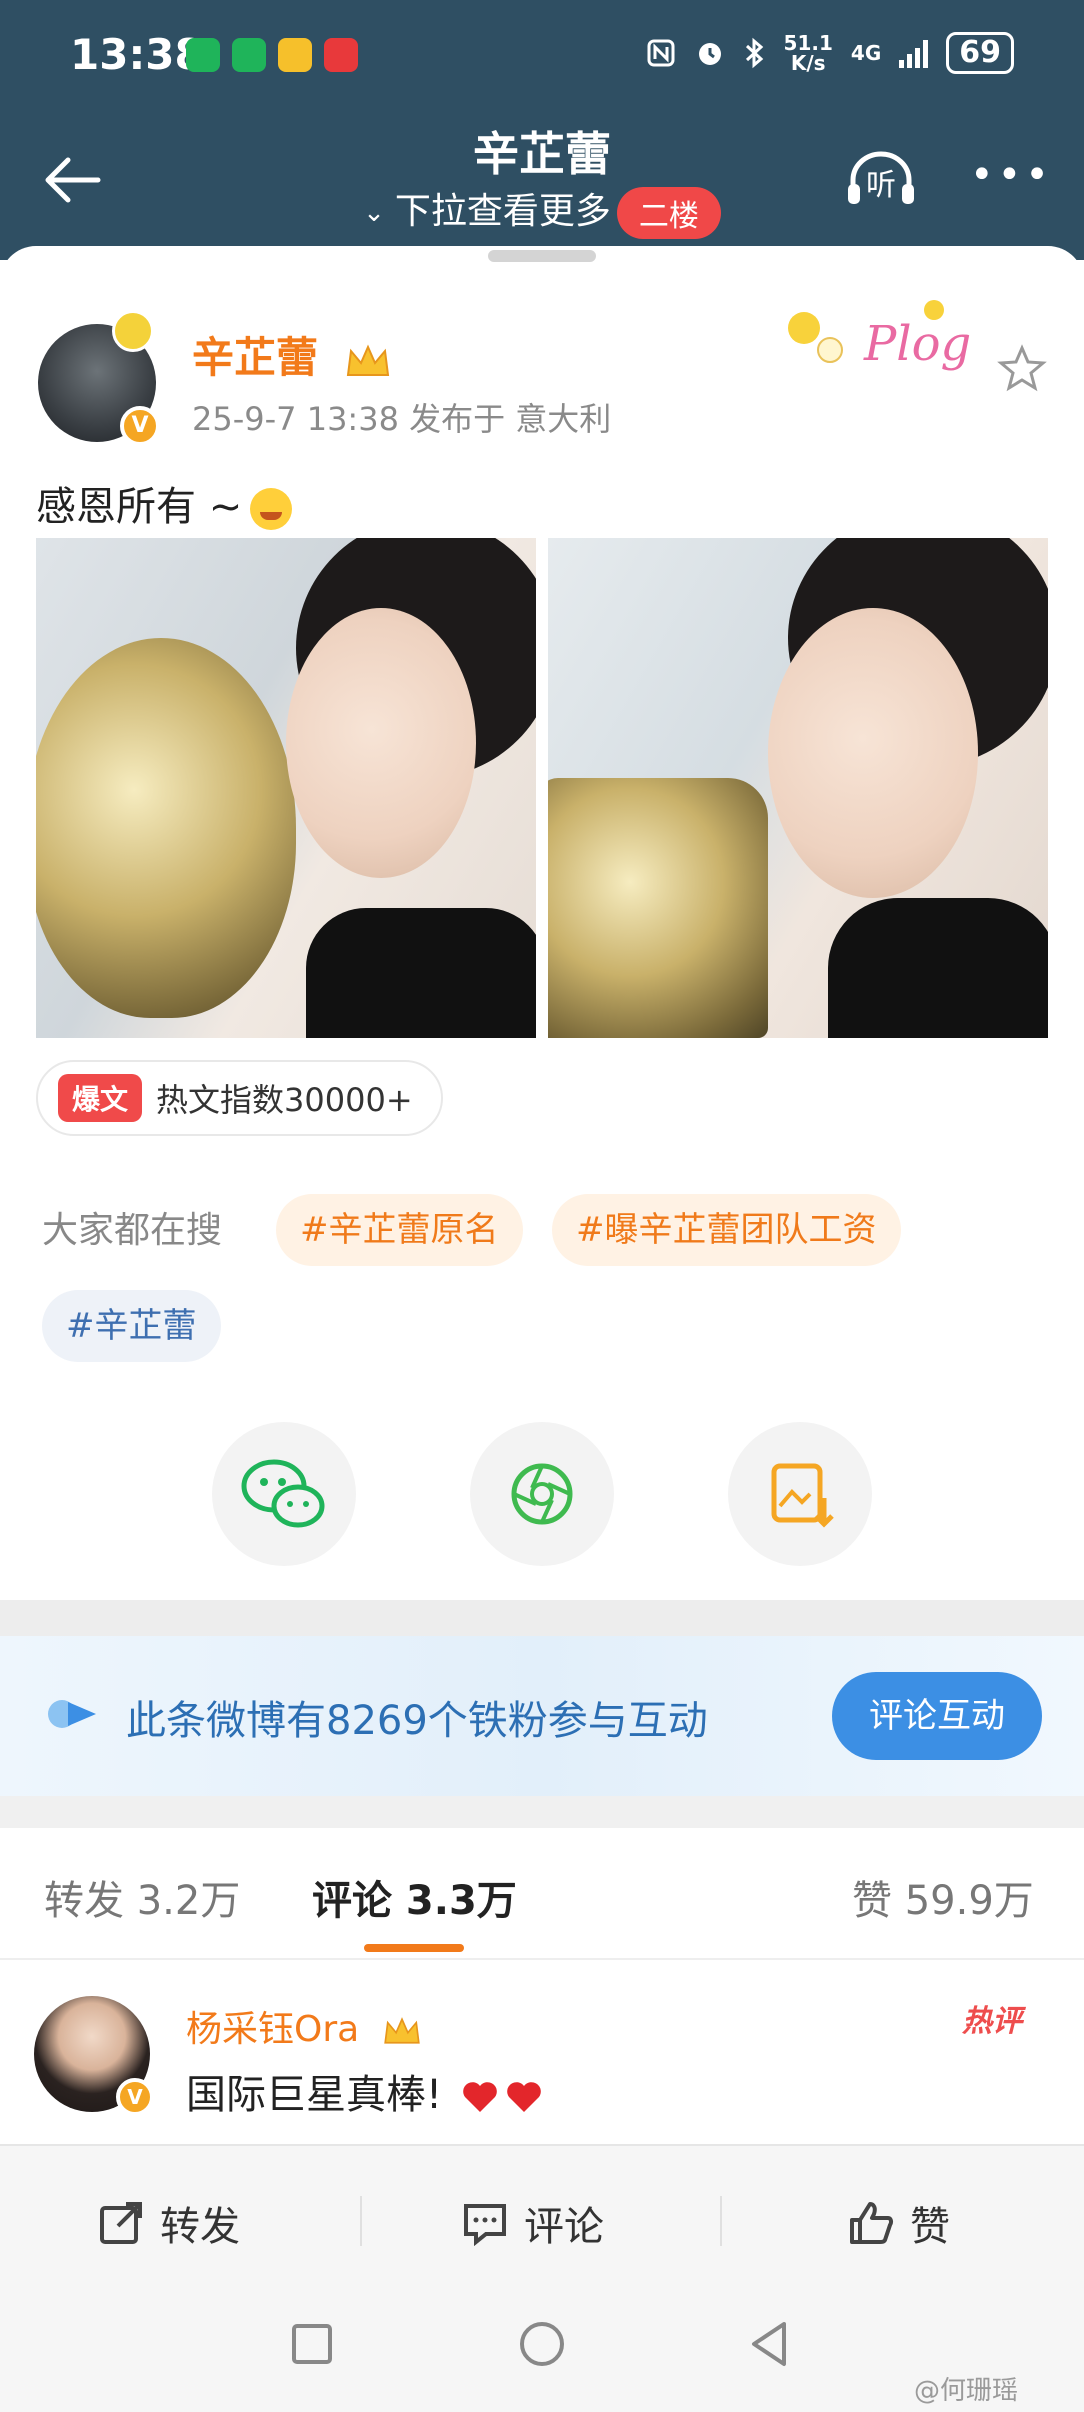  What do you see at coordinates (304, 2026) in the screenshot?
I see `commenter-name: 杨采钰Ora` at bounding box center [304, 2026].